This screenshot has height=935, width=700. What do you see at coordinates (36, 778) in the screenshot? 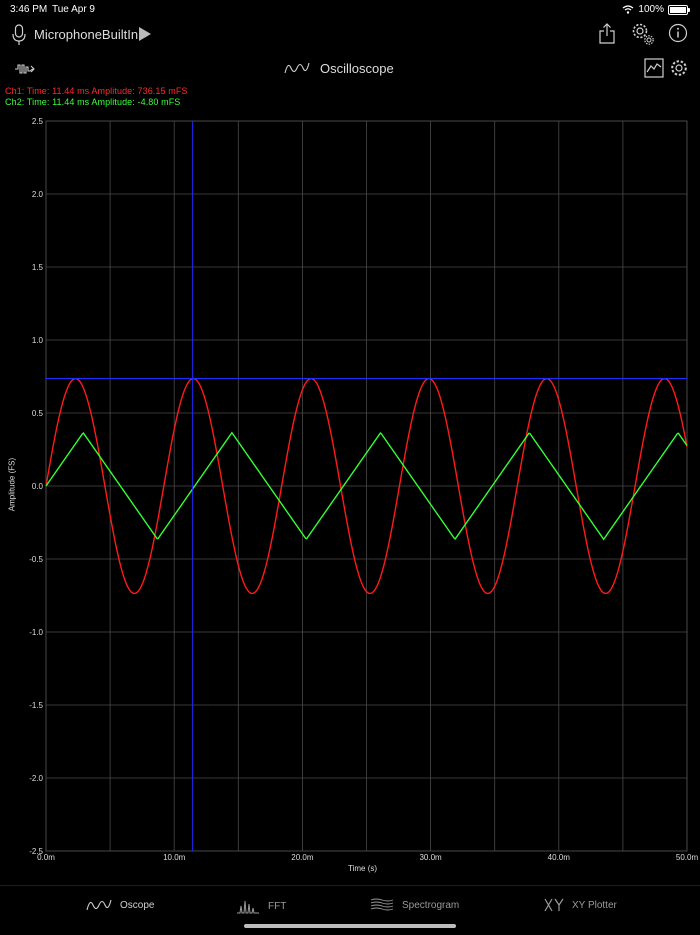
I see `y-tick-label: -2.0` at bounding box center [36, 778].